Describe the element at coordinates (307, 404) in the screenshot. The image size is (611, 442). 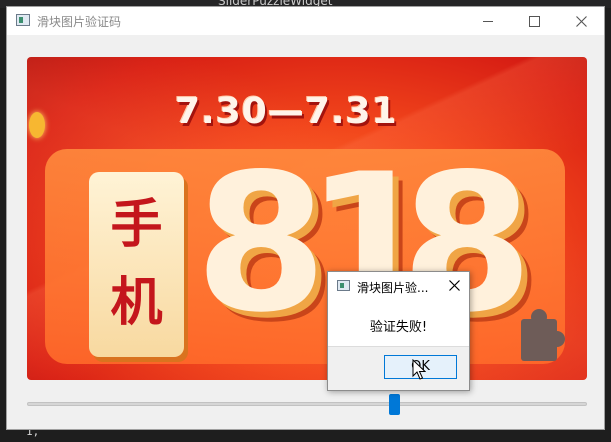
I see `captcha-slider-track` at that location.